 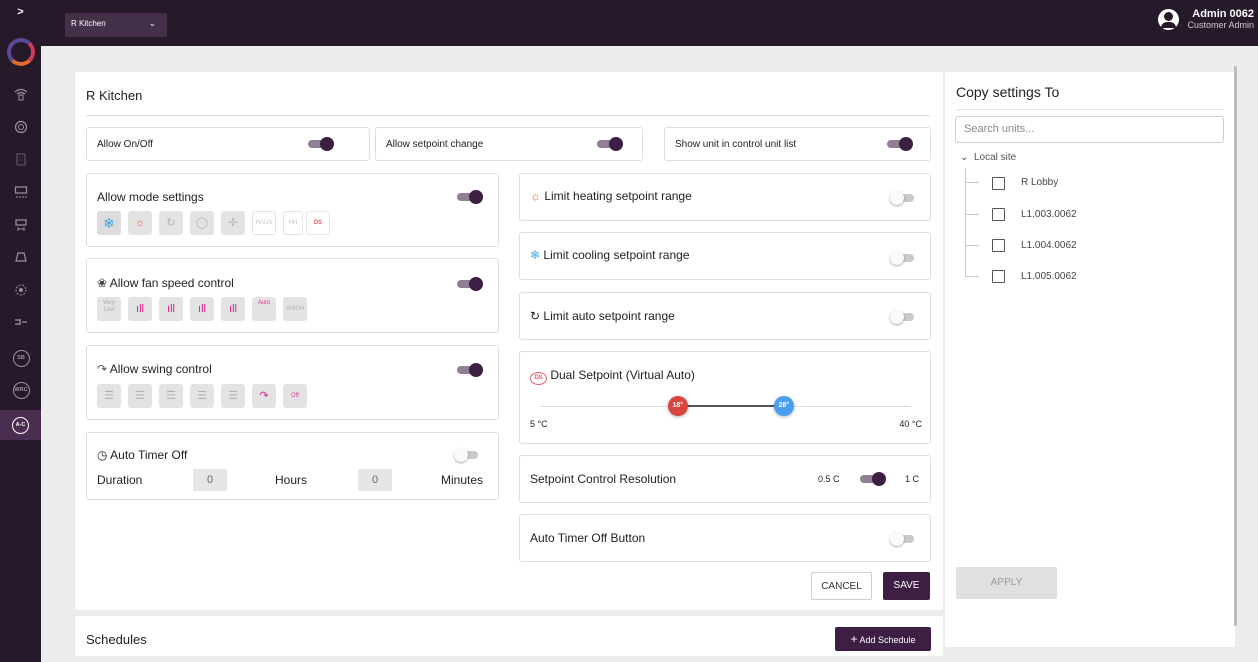 What do you see at coordinates (109, 223) in the screenshot?
I see `cool-mode-icon: ❄` at bounding box center [109, 223].